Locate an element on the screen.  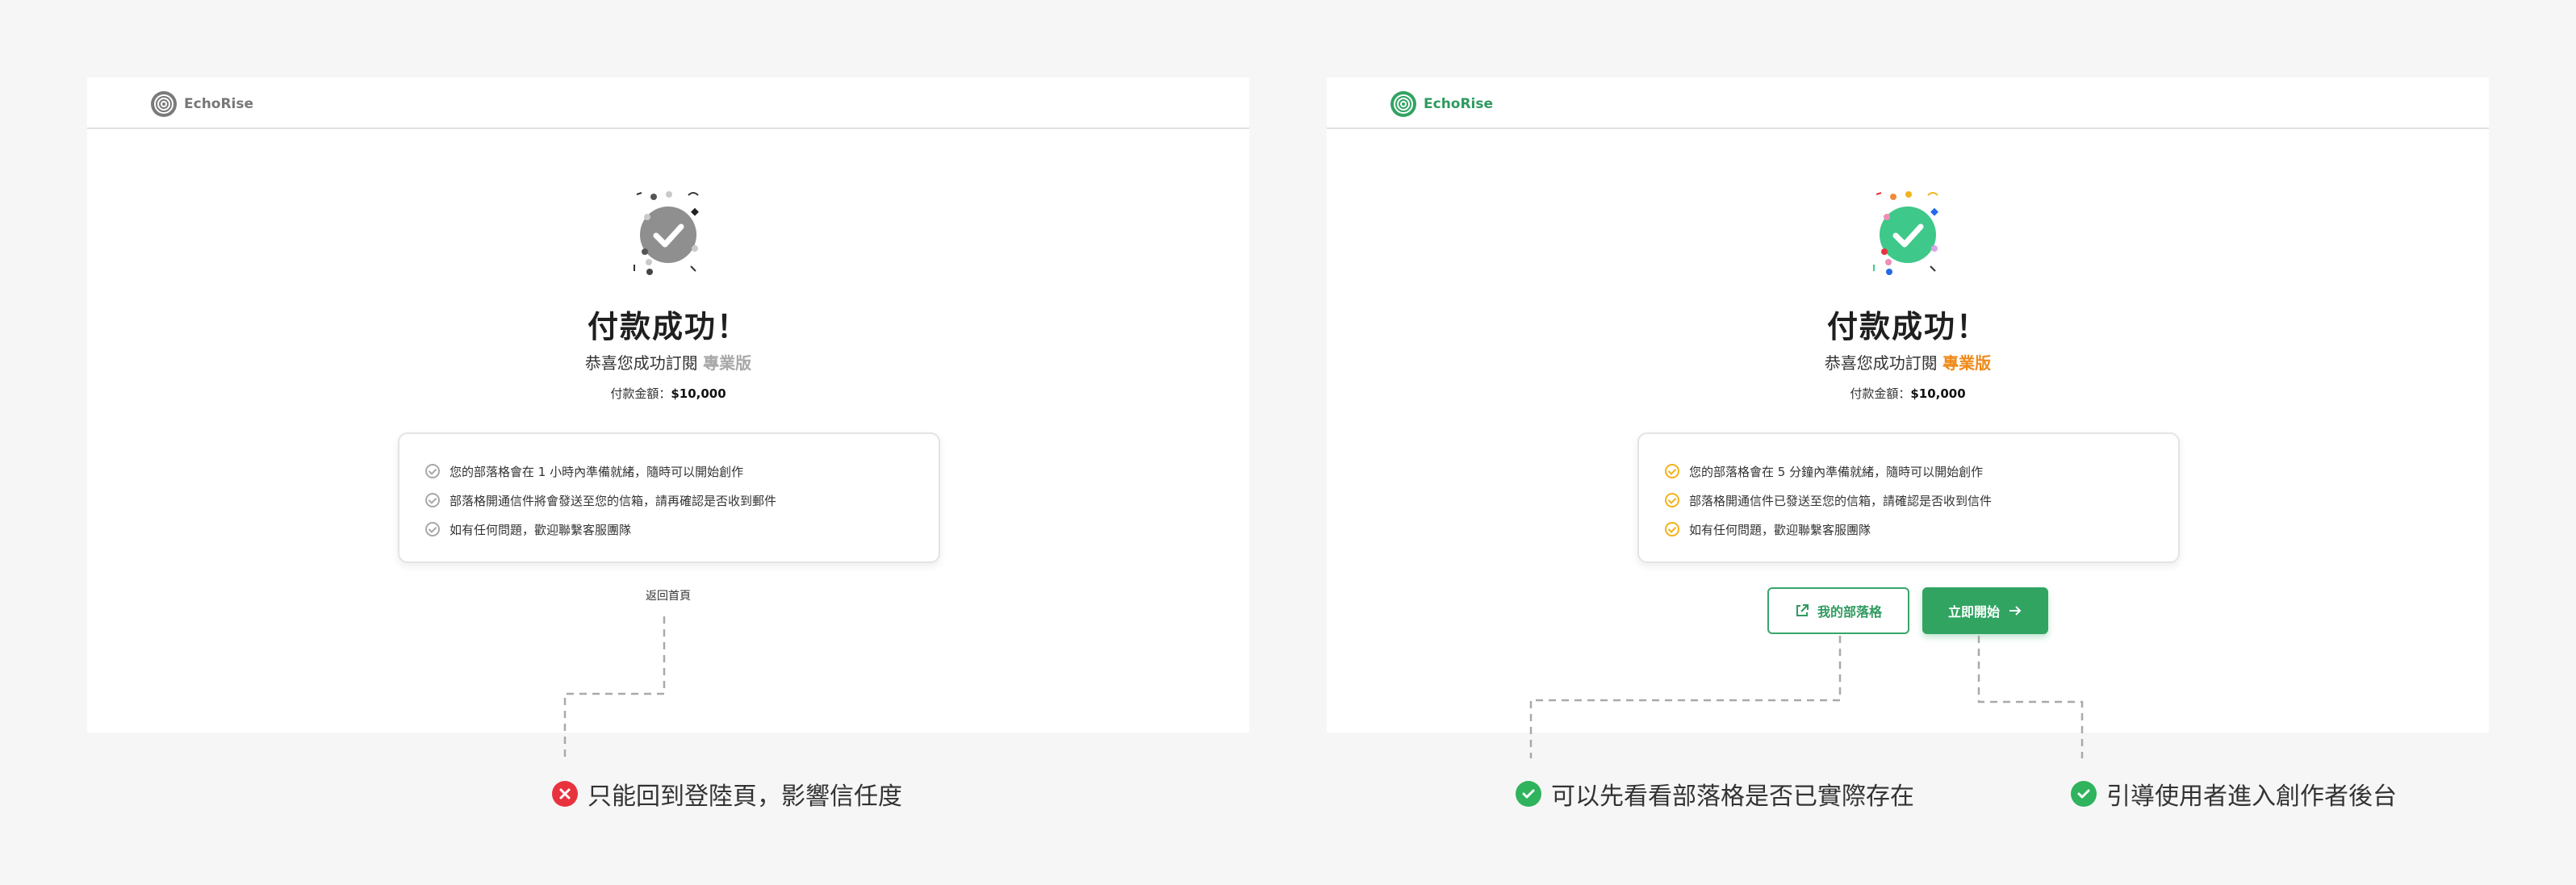
info-item-text: 部落格開通信件將會發送至您的信箱，請再確認是否收到郵件 is located at coordinates (613, 500).